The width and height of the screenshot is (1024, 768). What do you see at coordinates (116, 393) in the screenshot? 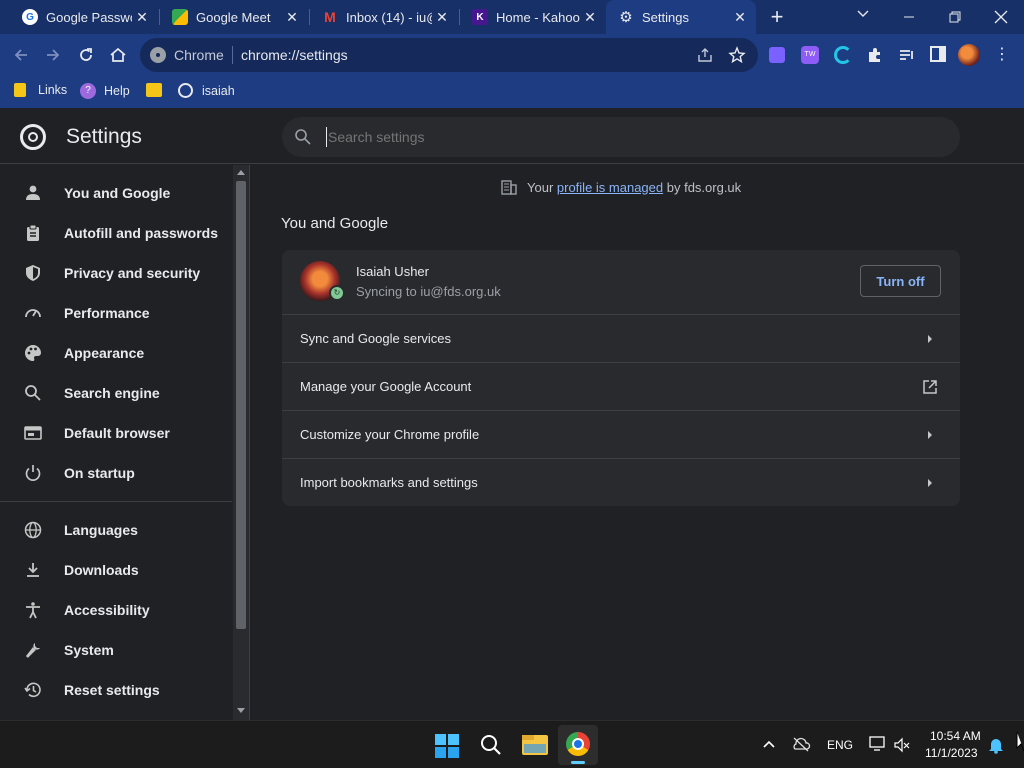
I see `sidebar-item-search-engine: Search engine` at bounding box center [116, 393].